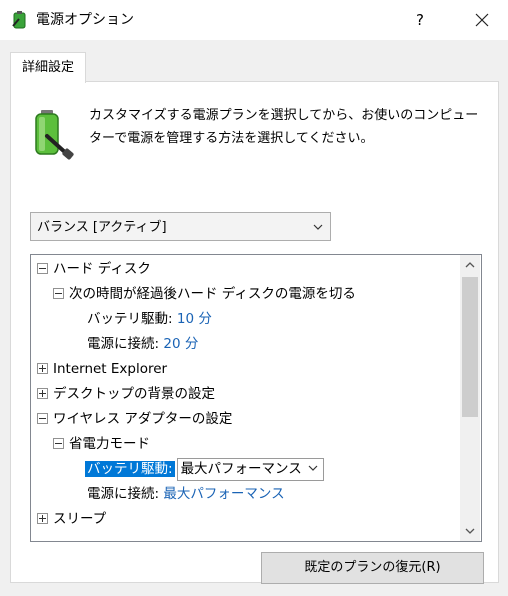  What do you see at coordinates (180, 226) in the screenshot?
I see `power-plan-select: バランス [アクティブ]` at bounding box center [180, 226].